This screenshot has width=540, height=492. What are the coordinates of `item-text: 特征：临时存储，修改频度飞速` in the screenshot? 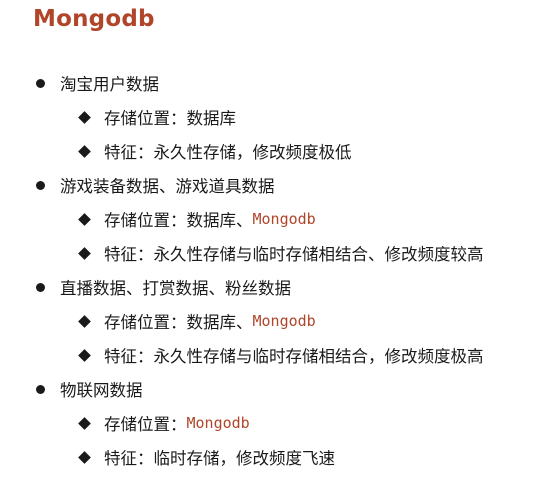 It's located at (219, 458).